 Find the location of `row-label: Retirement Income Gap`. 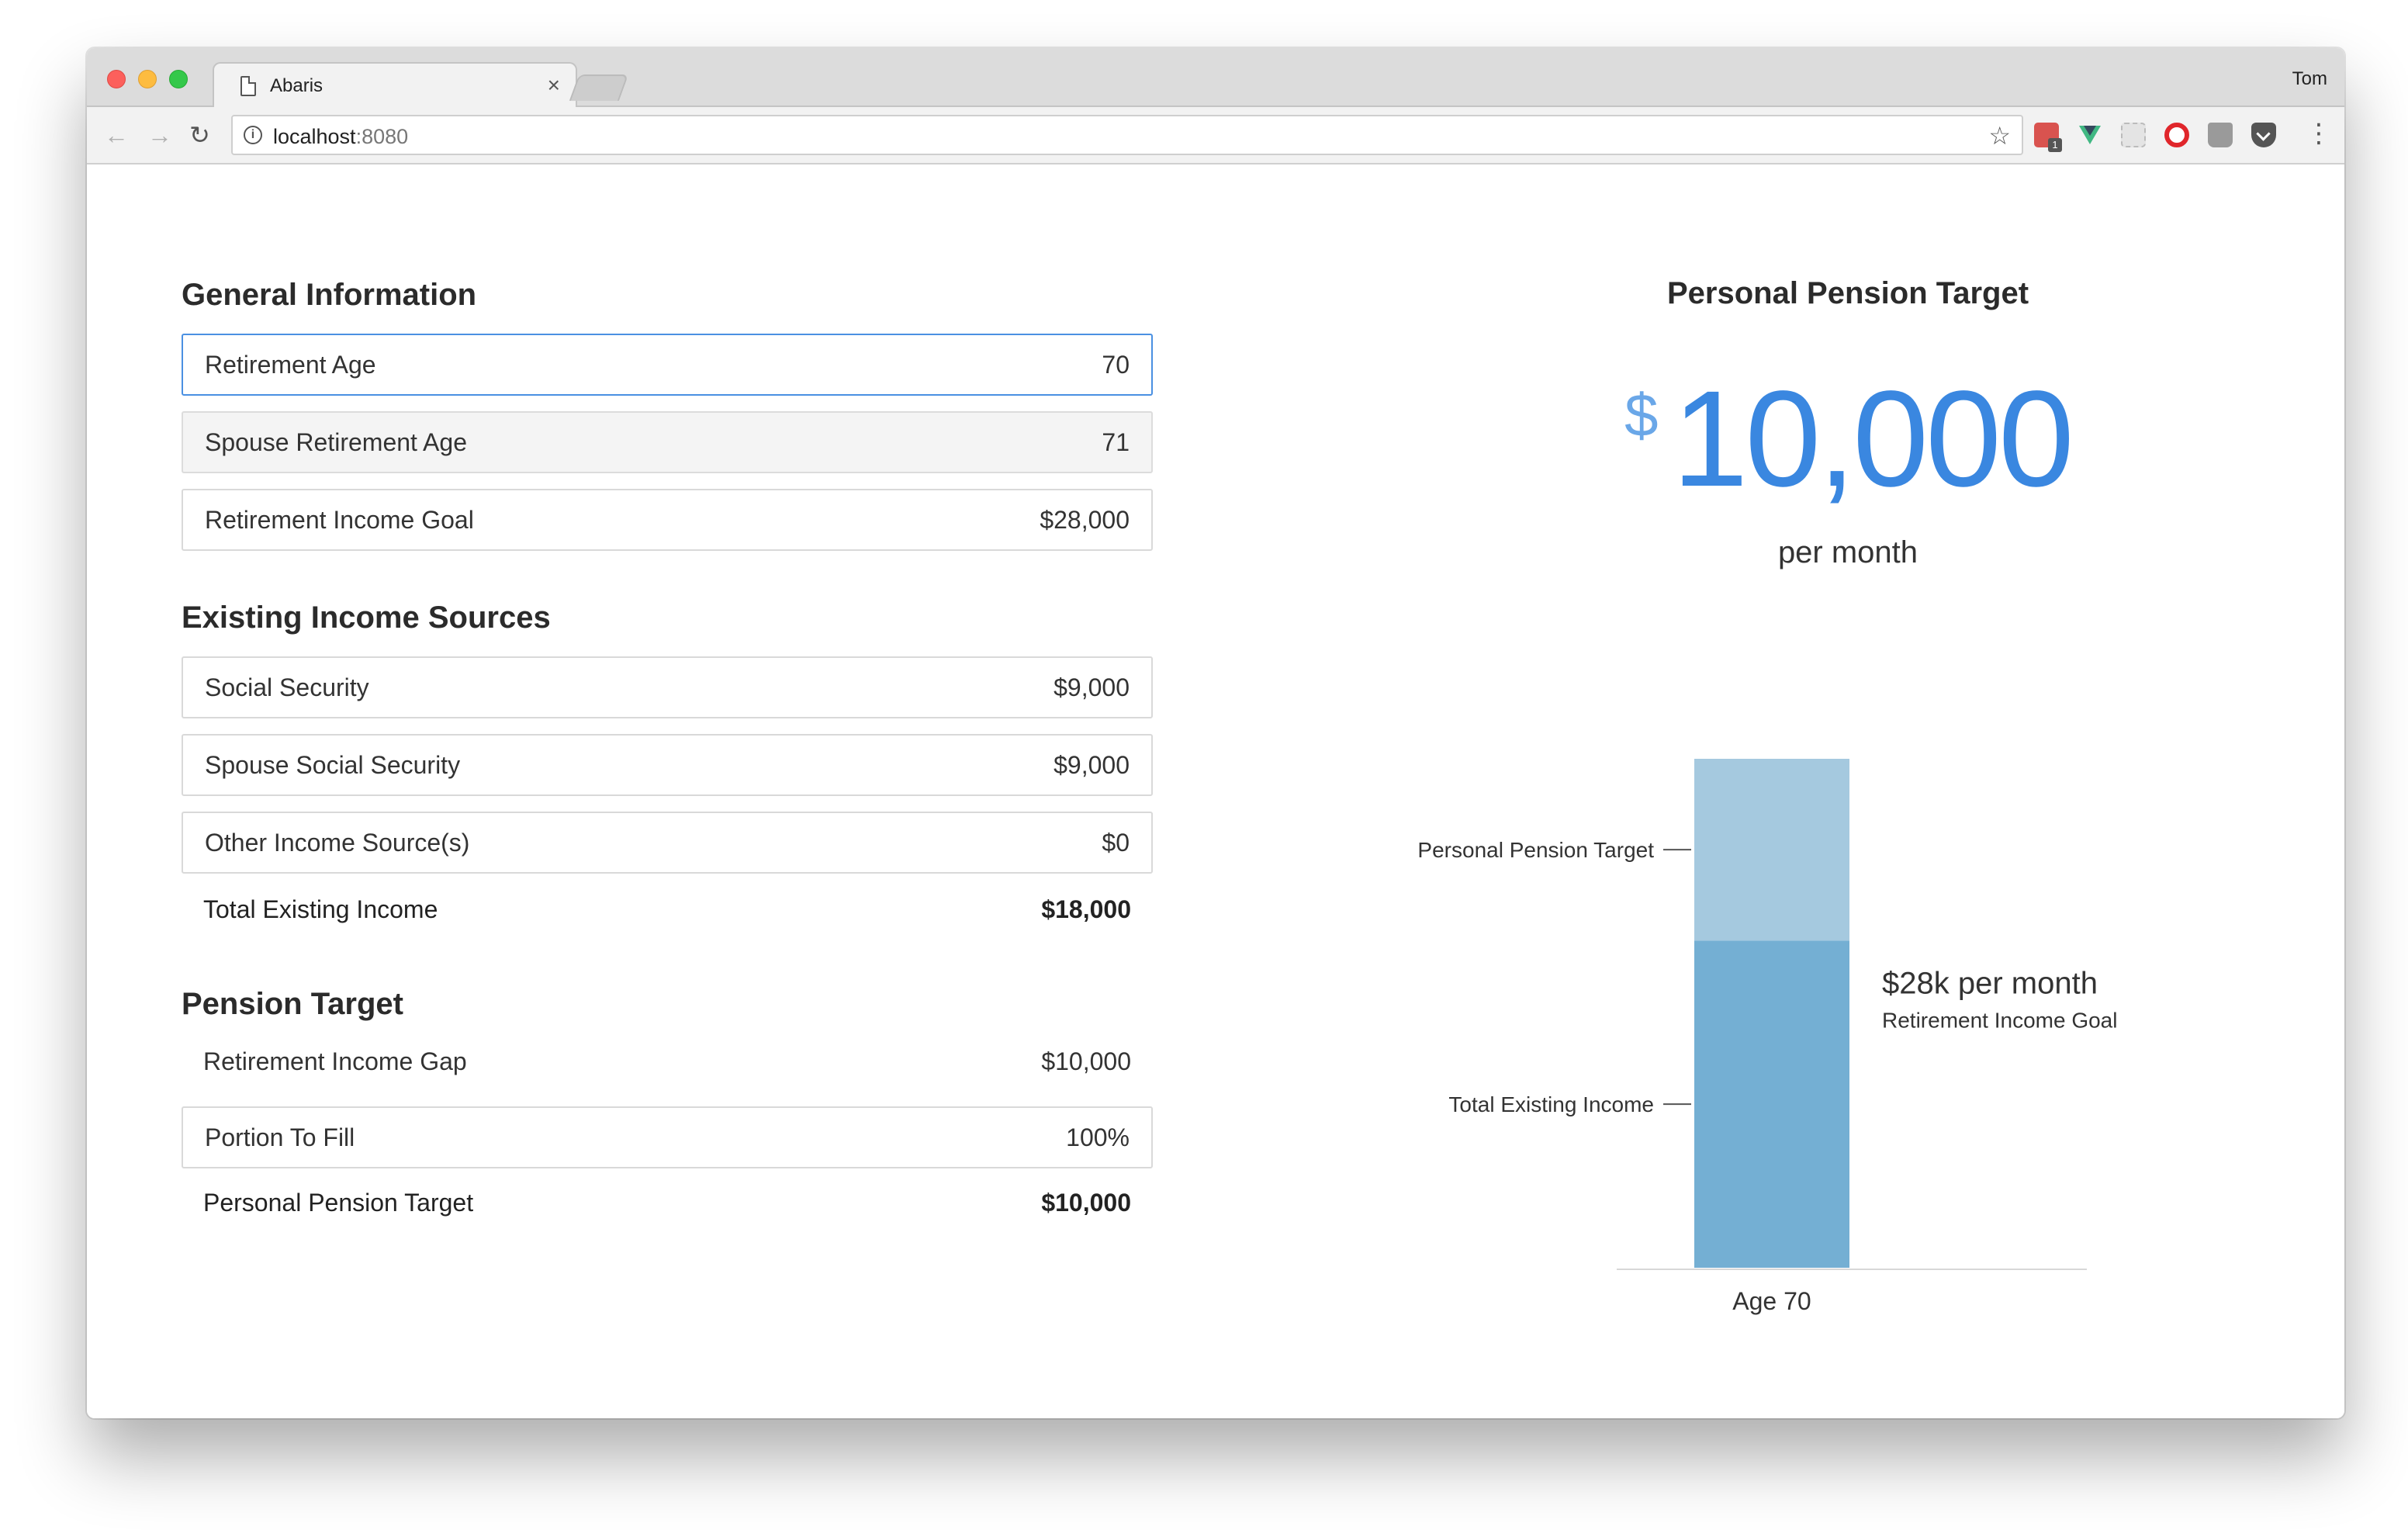

row-label: Retirement Income Gap is located at coordinates (335, 1061).